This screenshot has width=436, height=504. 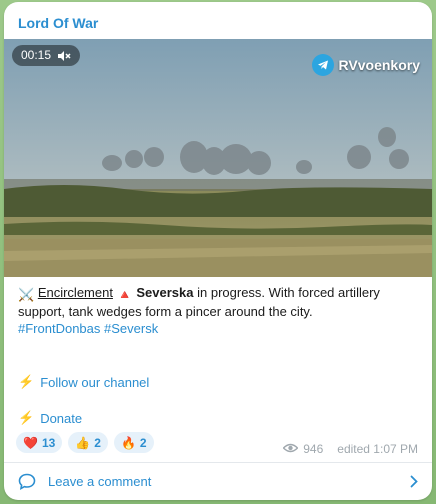 What do you see at coordinates (377, 449) in the screenshot?
I see `edited-timestamp: edited 1:07 PM` at bounding box center [377, 449].